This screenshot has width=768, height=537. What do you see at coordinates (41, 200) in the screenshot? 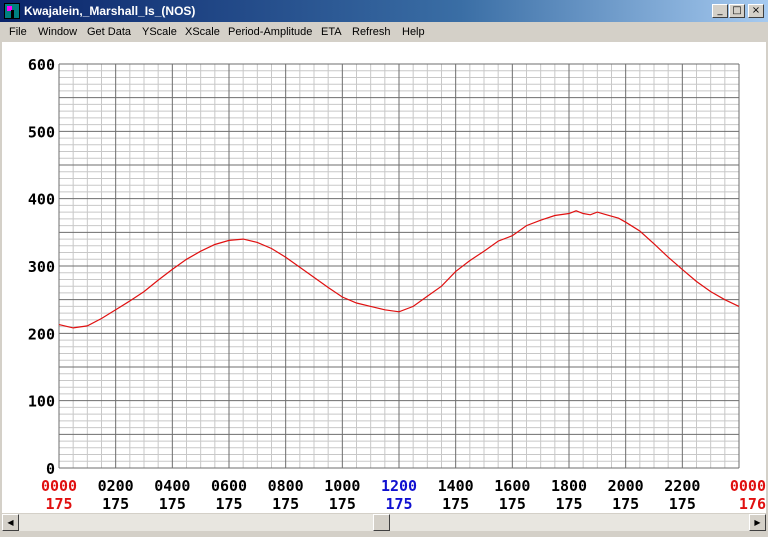
I see `y-tick-label: 400` at bounding box center [41, 200].